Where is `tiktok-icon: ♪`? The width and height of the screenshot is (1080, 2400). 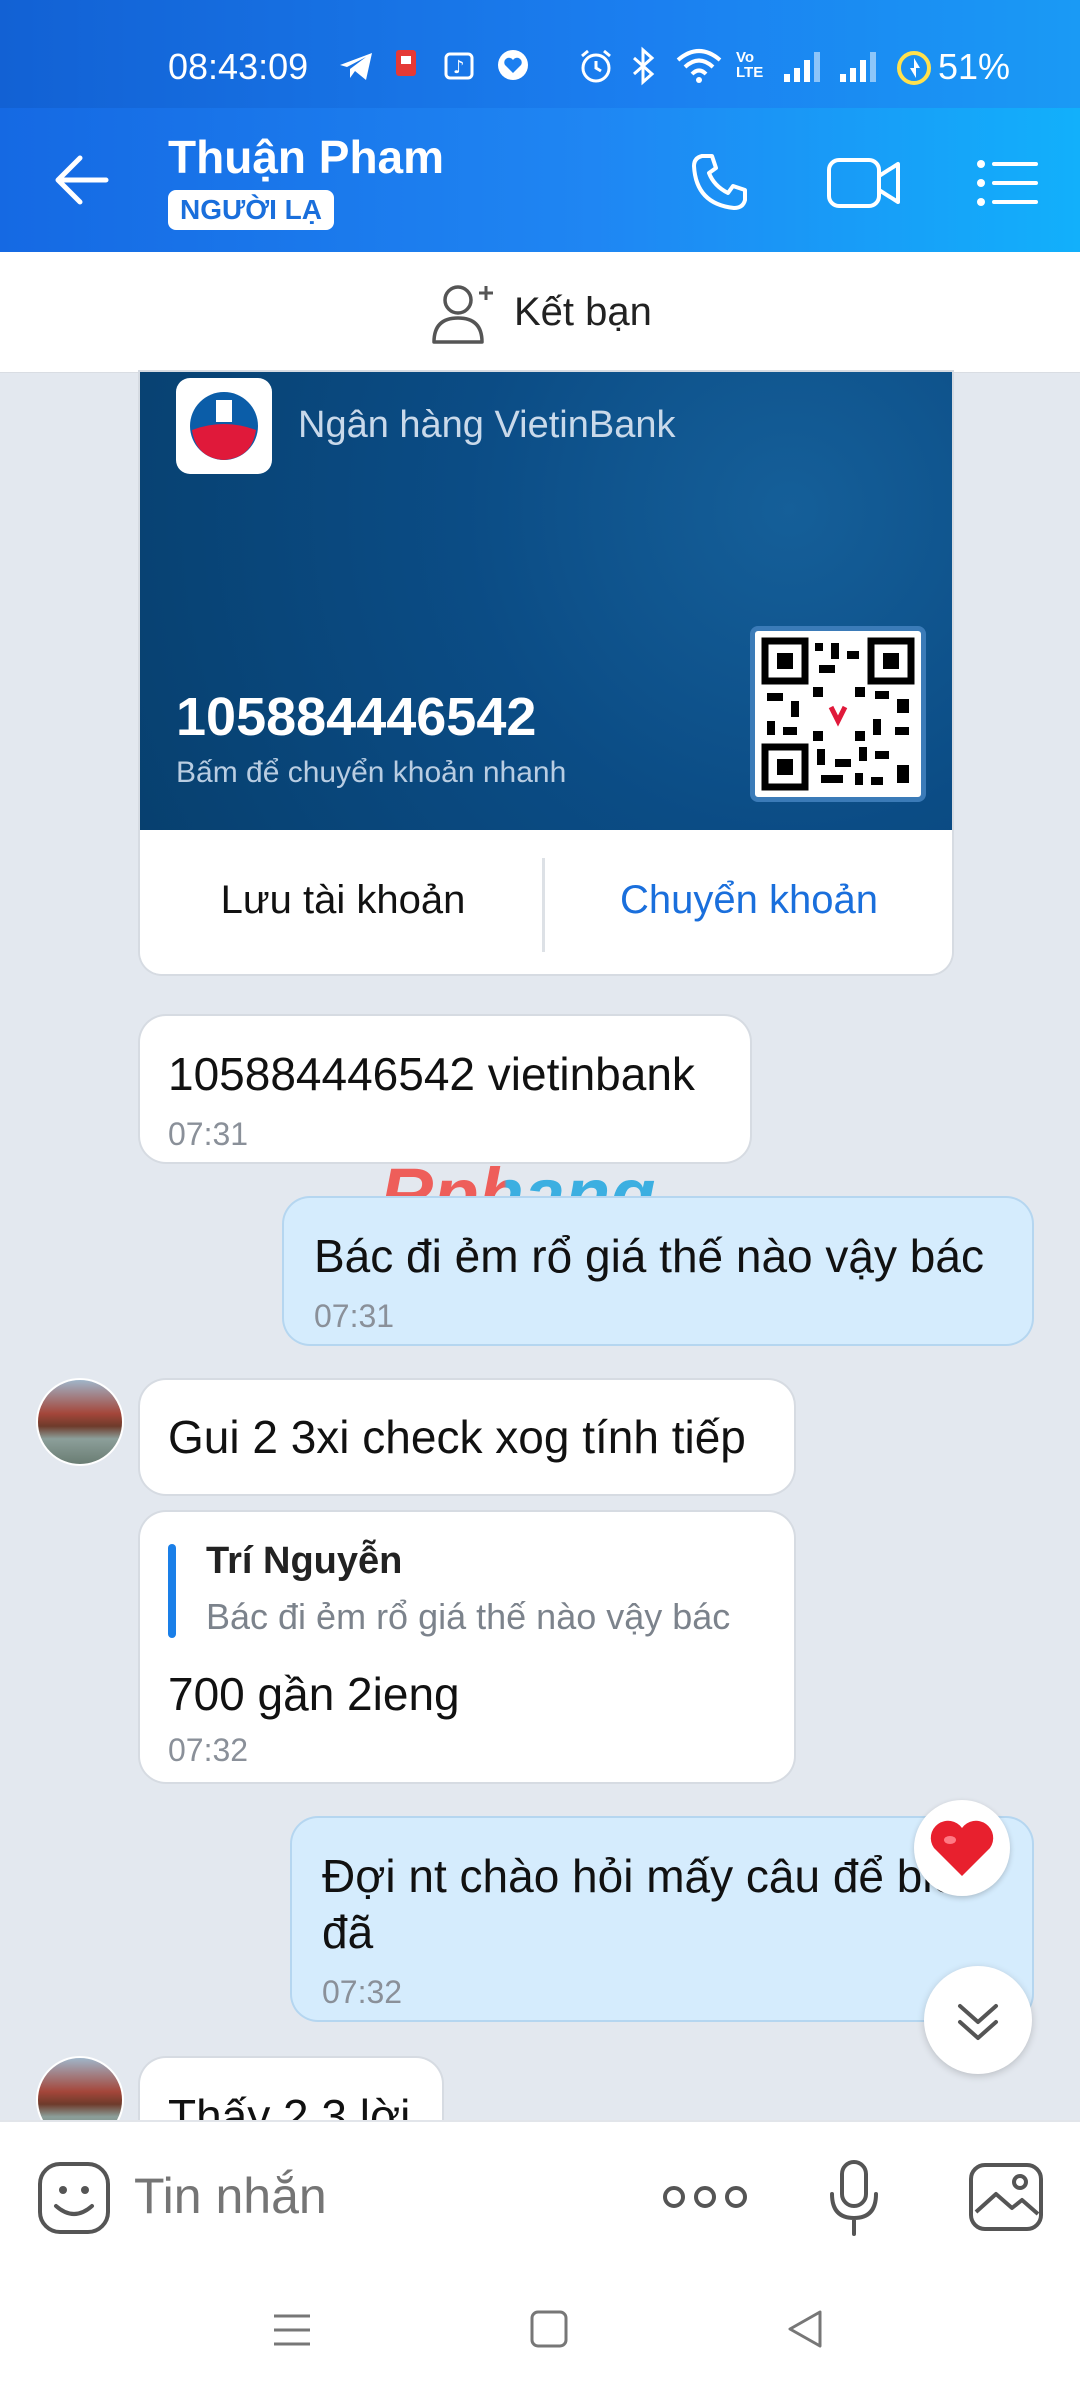 tiktok-icon: ♪ is located at coordinates (459, 66).